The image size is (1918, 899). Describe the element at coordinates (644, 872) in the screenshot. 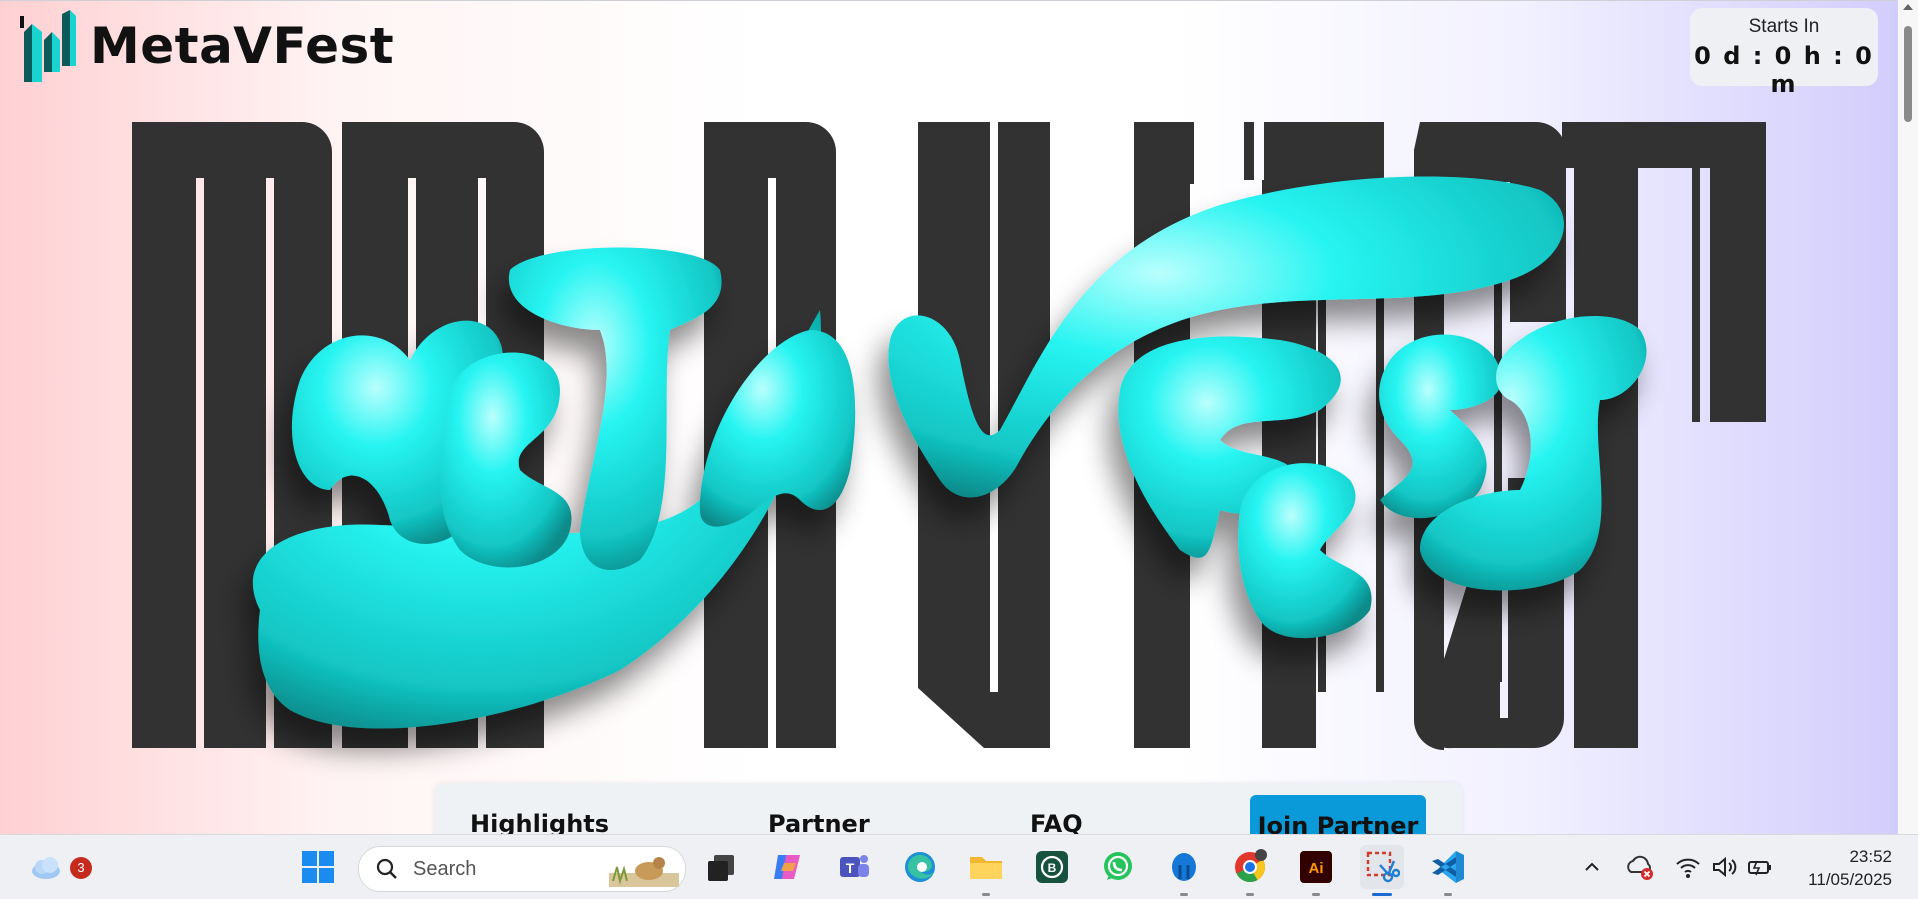

I see `search-highlight-image-icon` at that location.